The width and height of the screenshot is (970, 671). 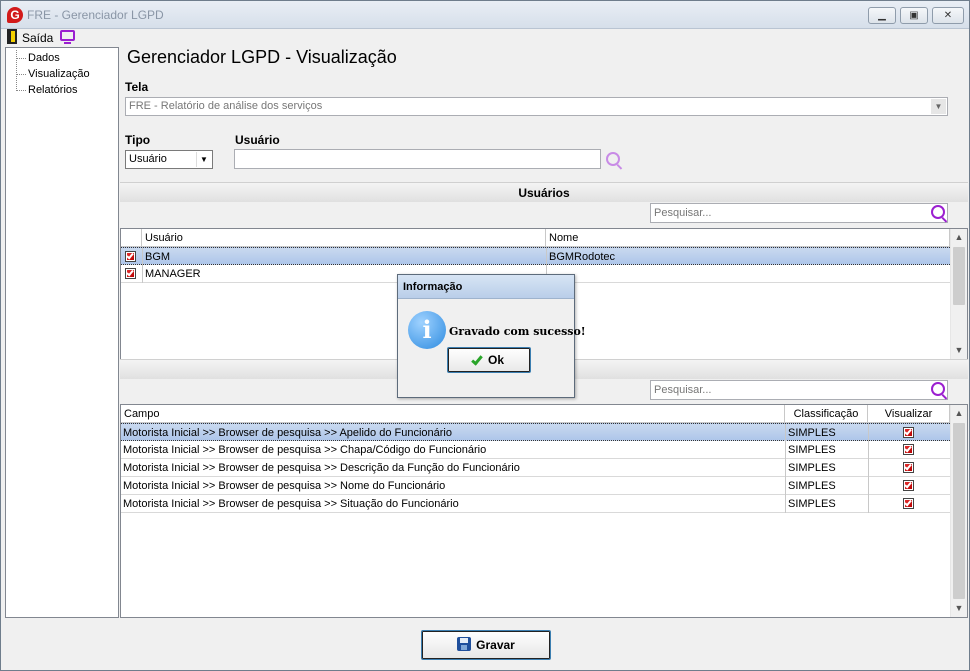 What do you see at coordinates (12, 36) in the screenshot?
I see `exit-door-icon` at bounding box center [12, 36].